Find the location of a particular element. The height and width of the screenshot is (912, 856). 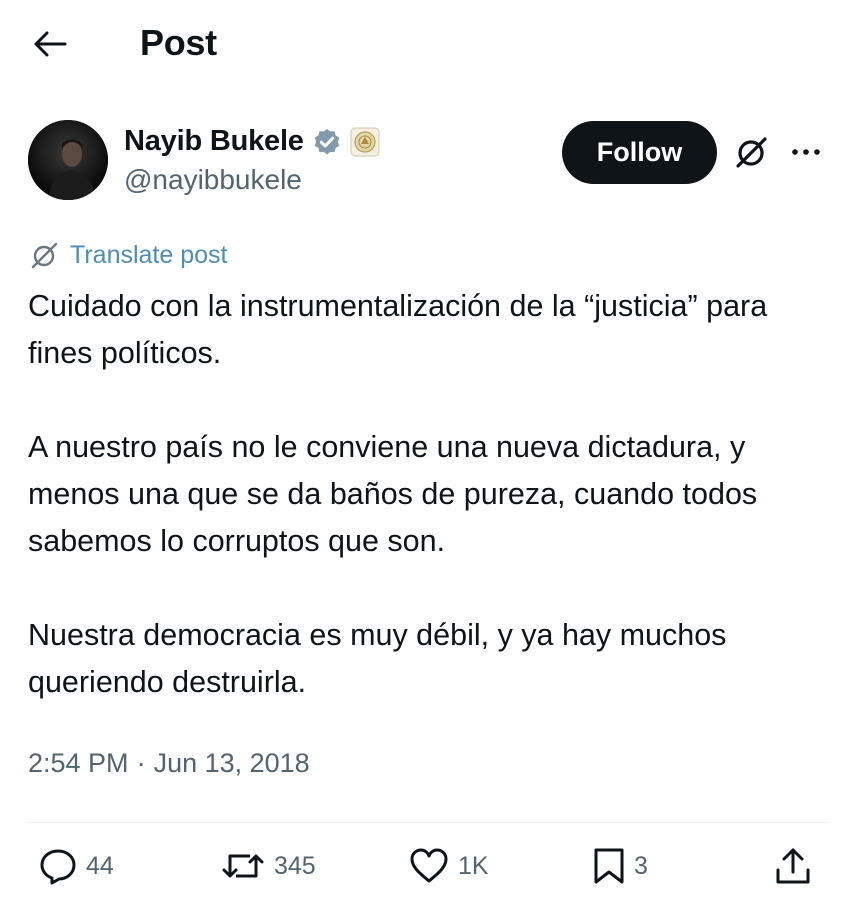

repost-icon is located at coordinates (243, 866).